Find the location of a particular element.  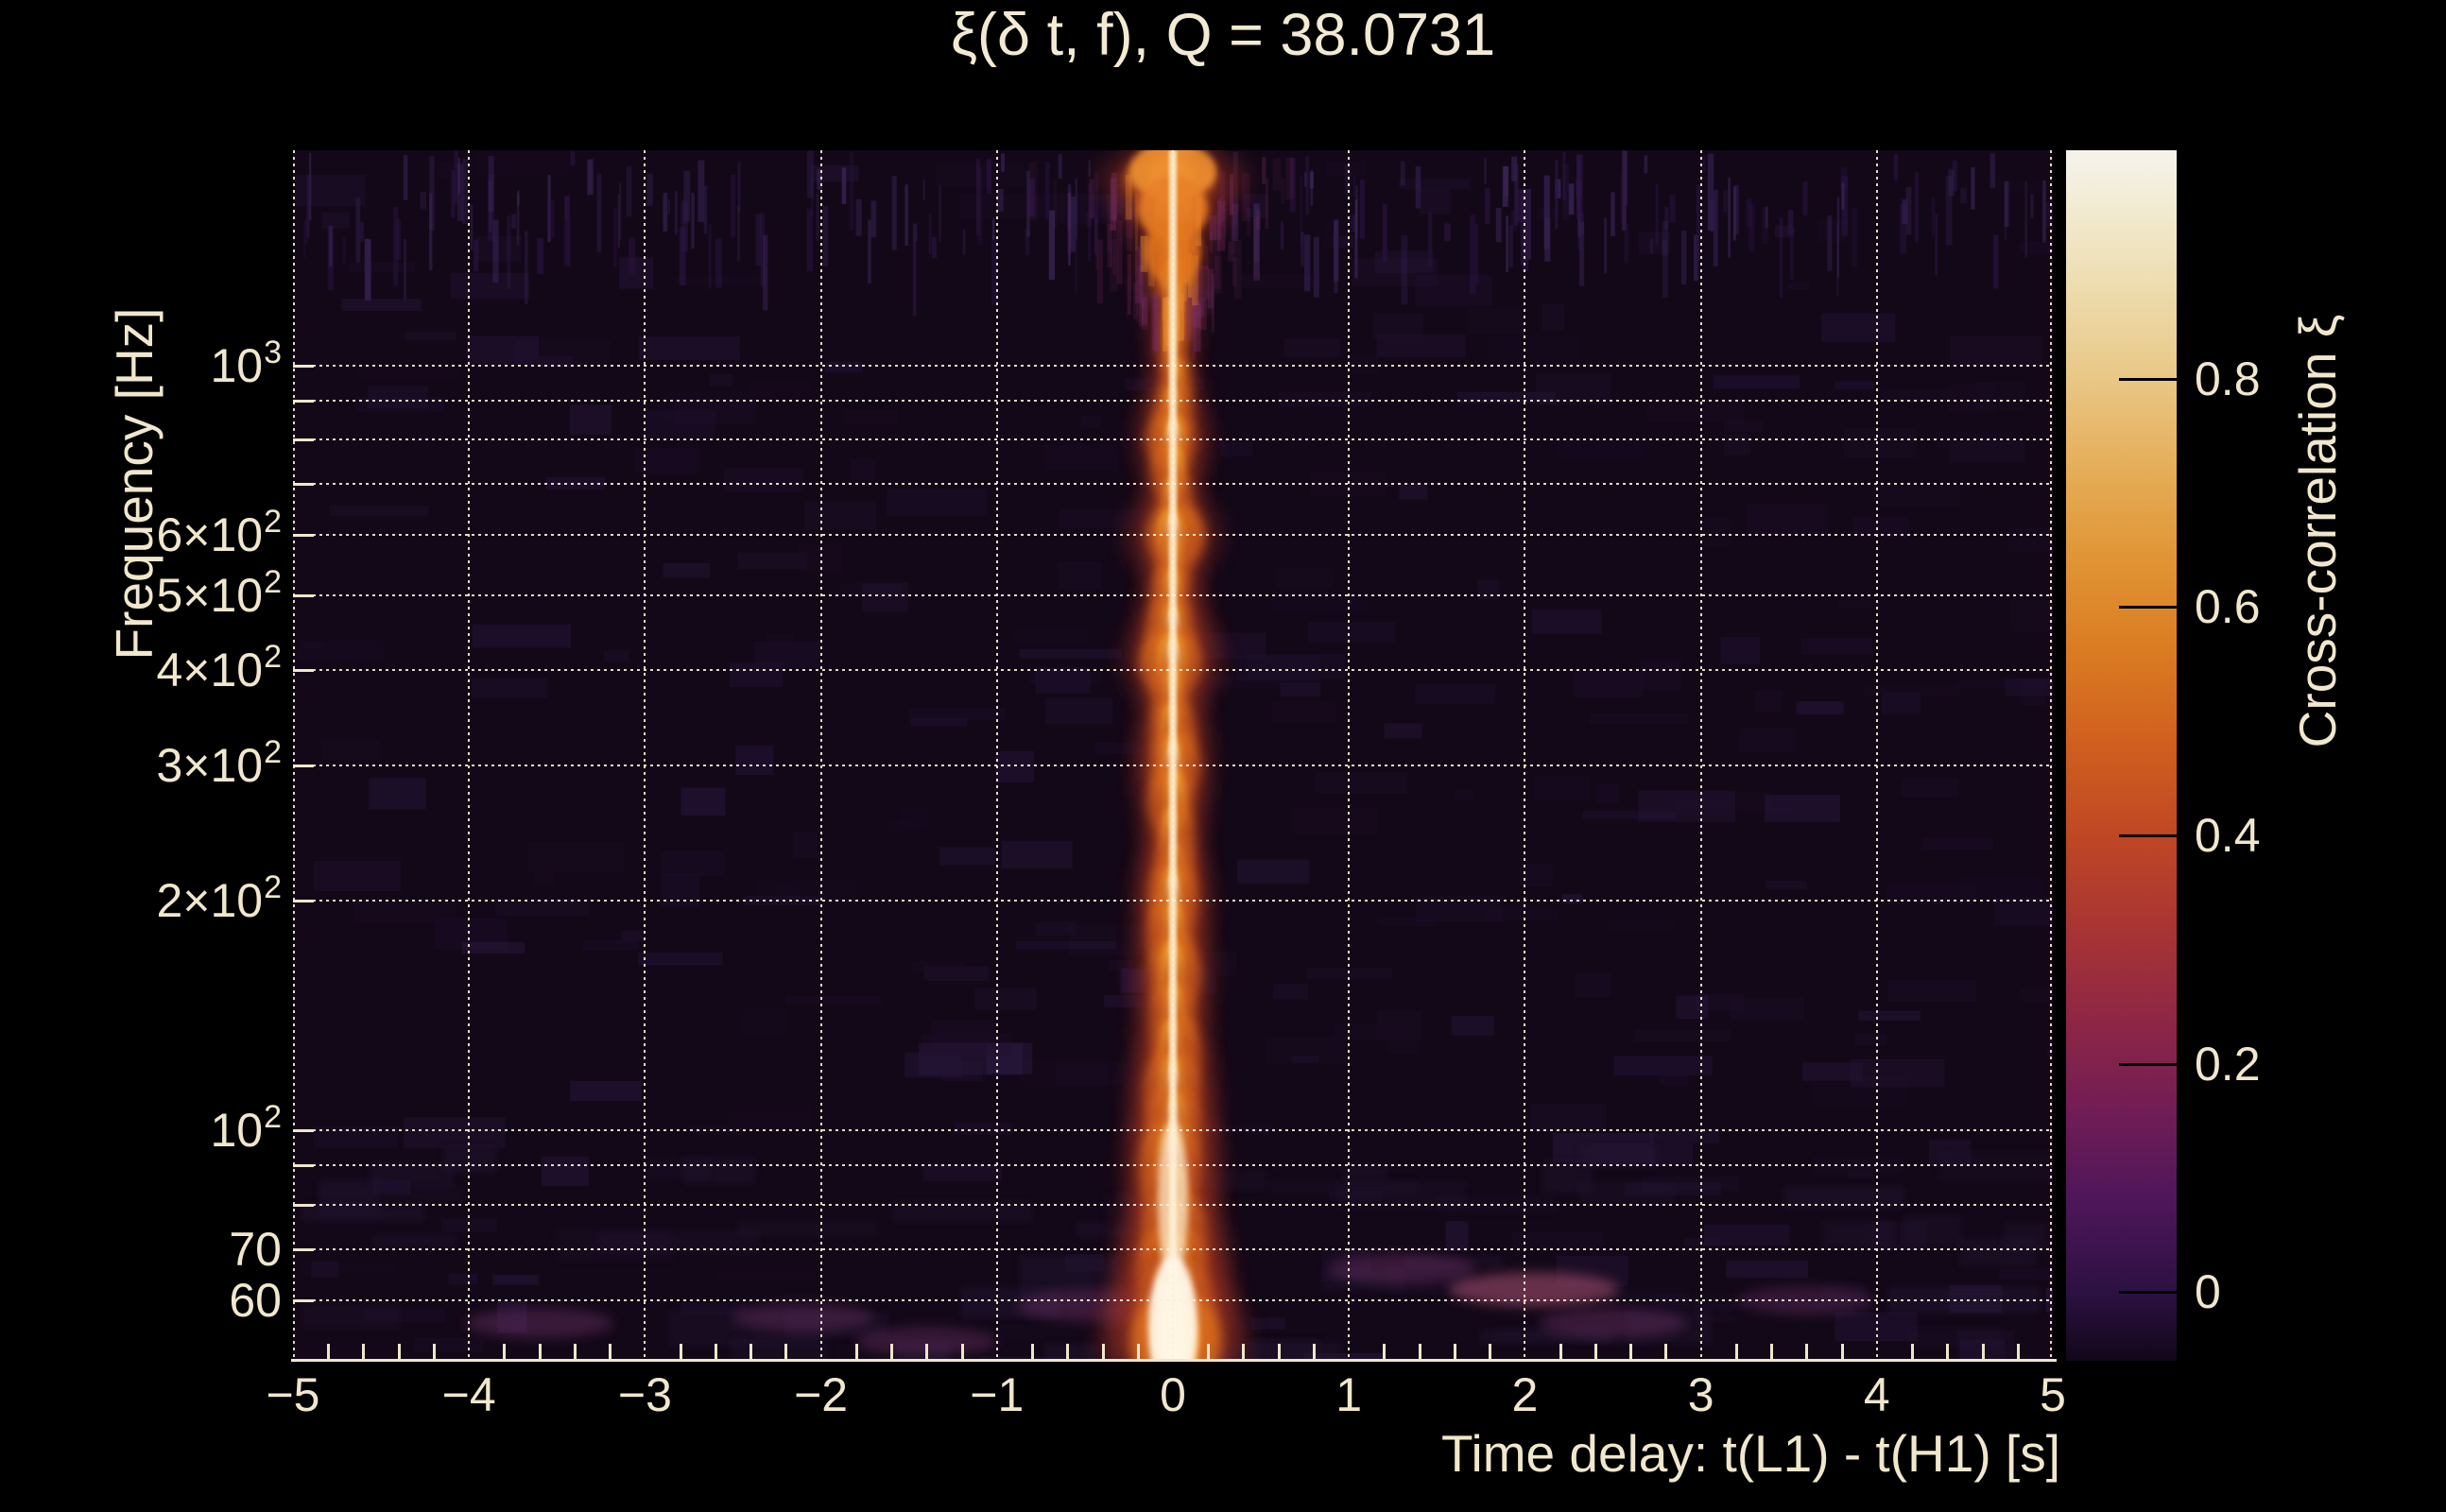

colorbar-tick-label: 0 is located at coordinates (2208, 1292).